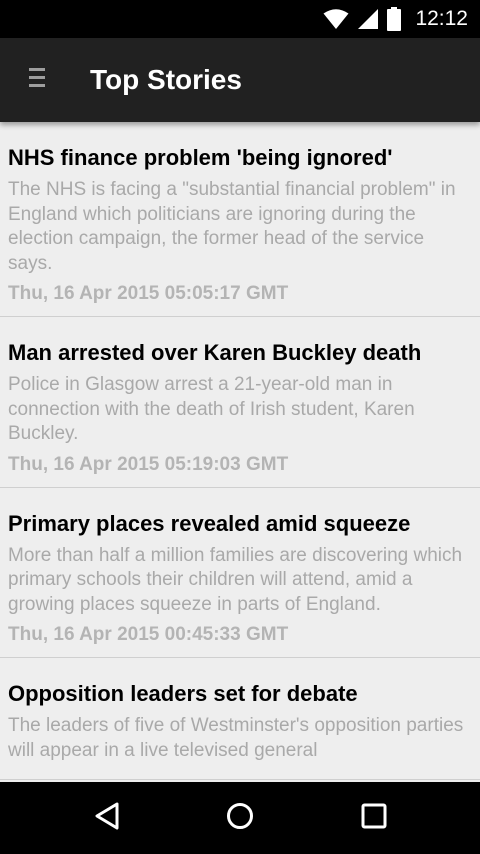 Image resolution: width=480 pixels, height=854 pixels. I want to click on story-date: Thu, 16 Apr 2015 05:05:17 GMT, so click(148, 293).